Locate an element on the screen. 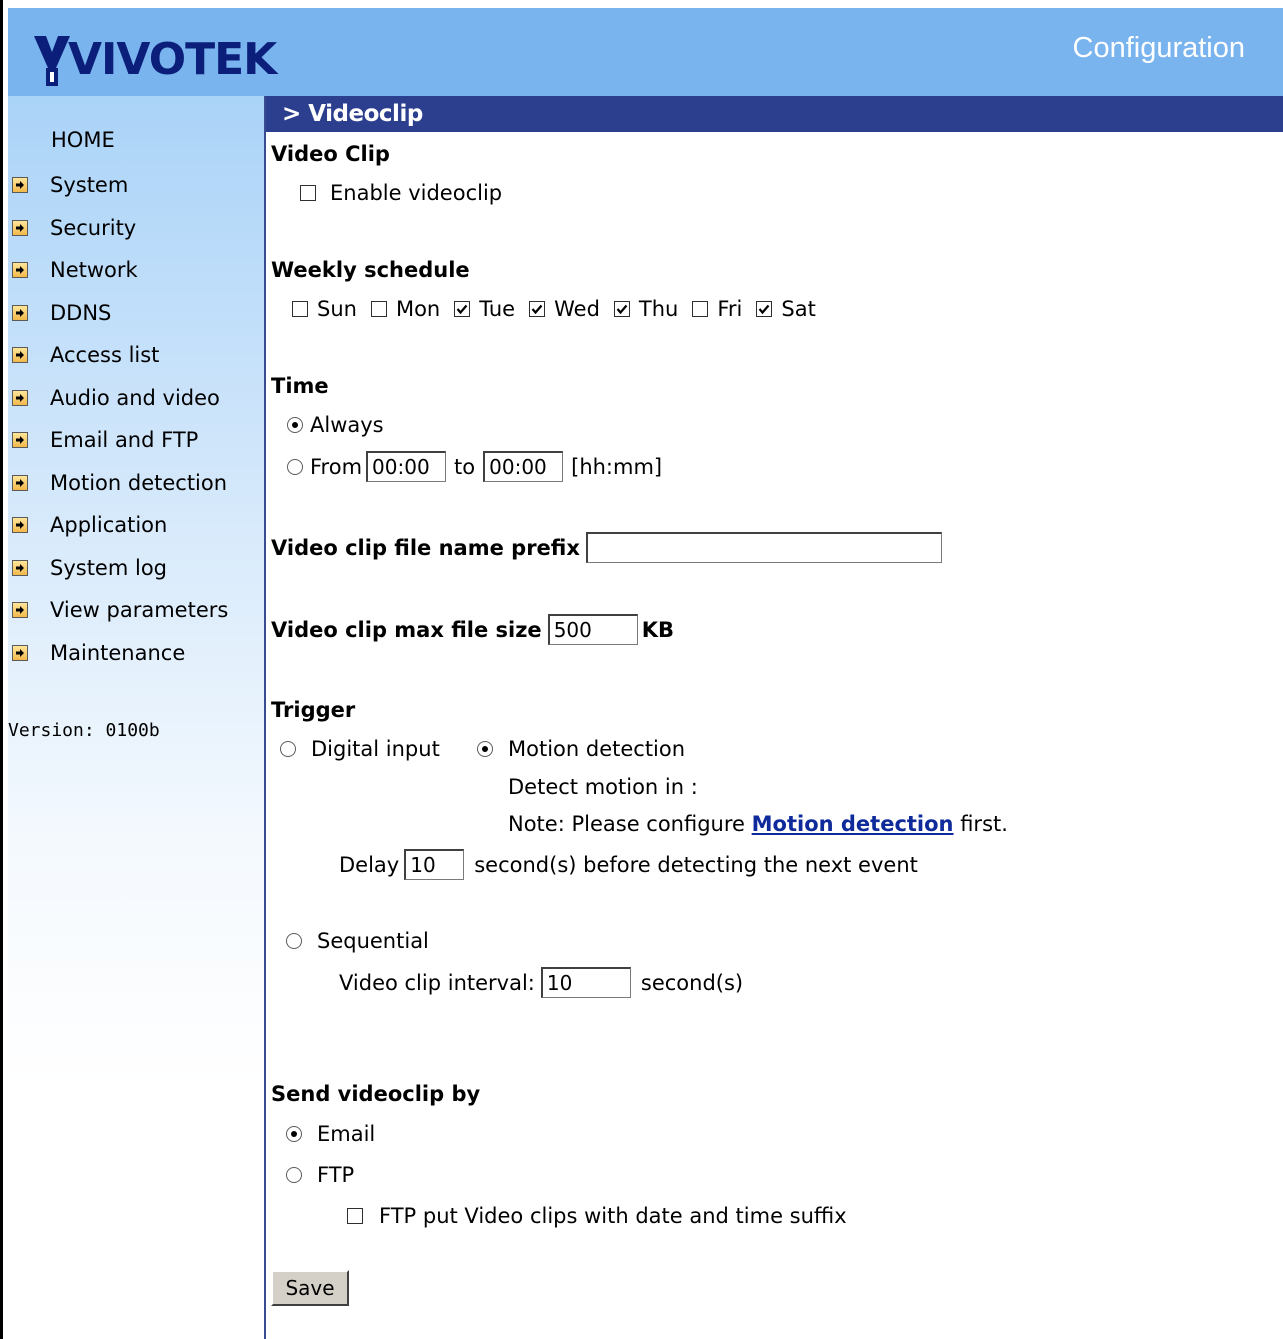 Image resolution: width=1283 pixels, height=1339 pixels. trigger-digital-input-radio is located at coordinates (288, 749).